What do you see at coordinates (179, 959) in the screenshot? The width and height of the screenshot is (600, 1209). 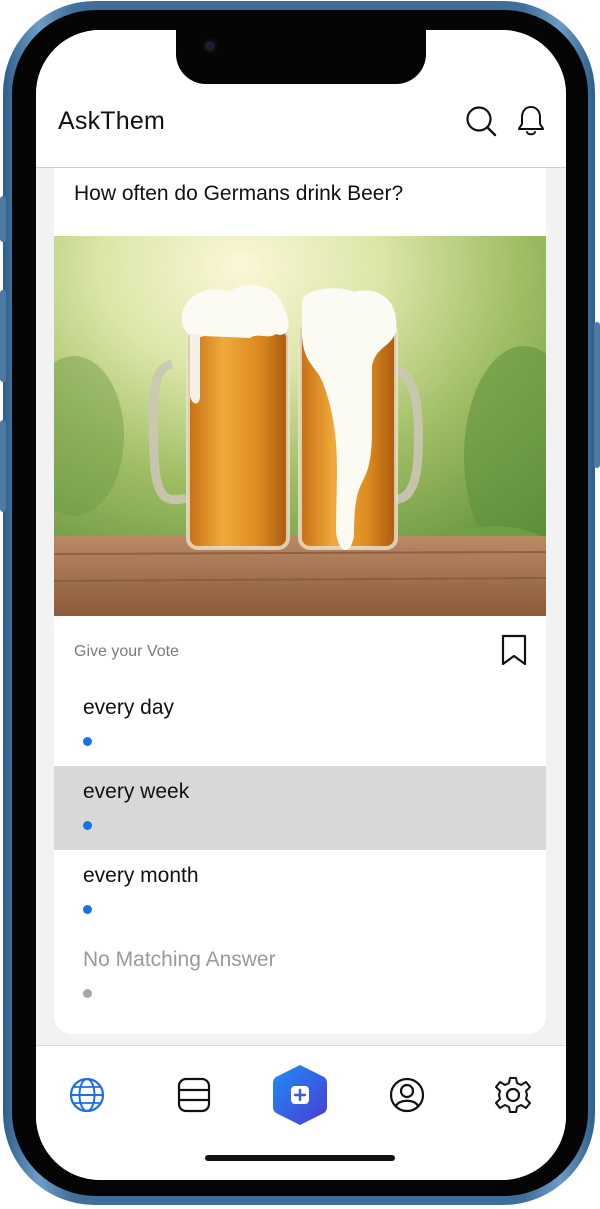 I see `poll-option-label: No Matching Answer` at bounding box center [179, 959].